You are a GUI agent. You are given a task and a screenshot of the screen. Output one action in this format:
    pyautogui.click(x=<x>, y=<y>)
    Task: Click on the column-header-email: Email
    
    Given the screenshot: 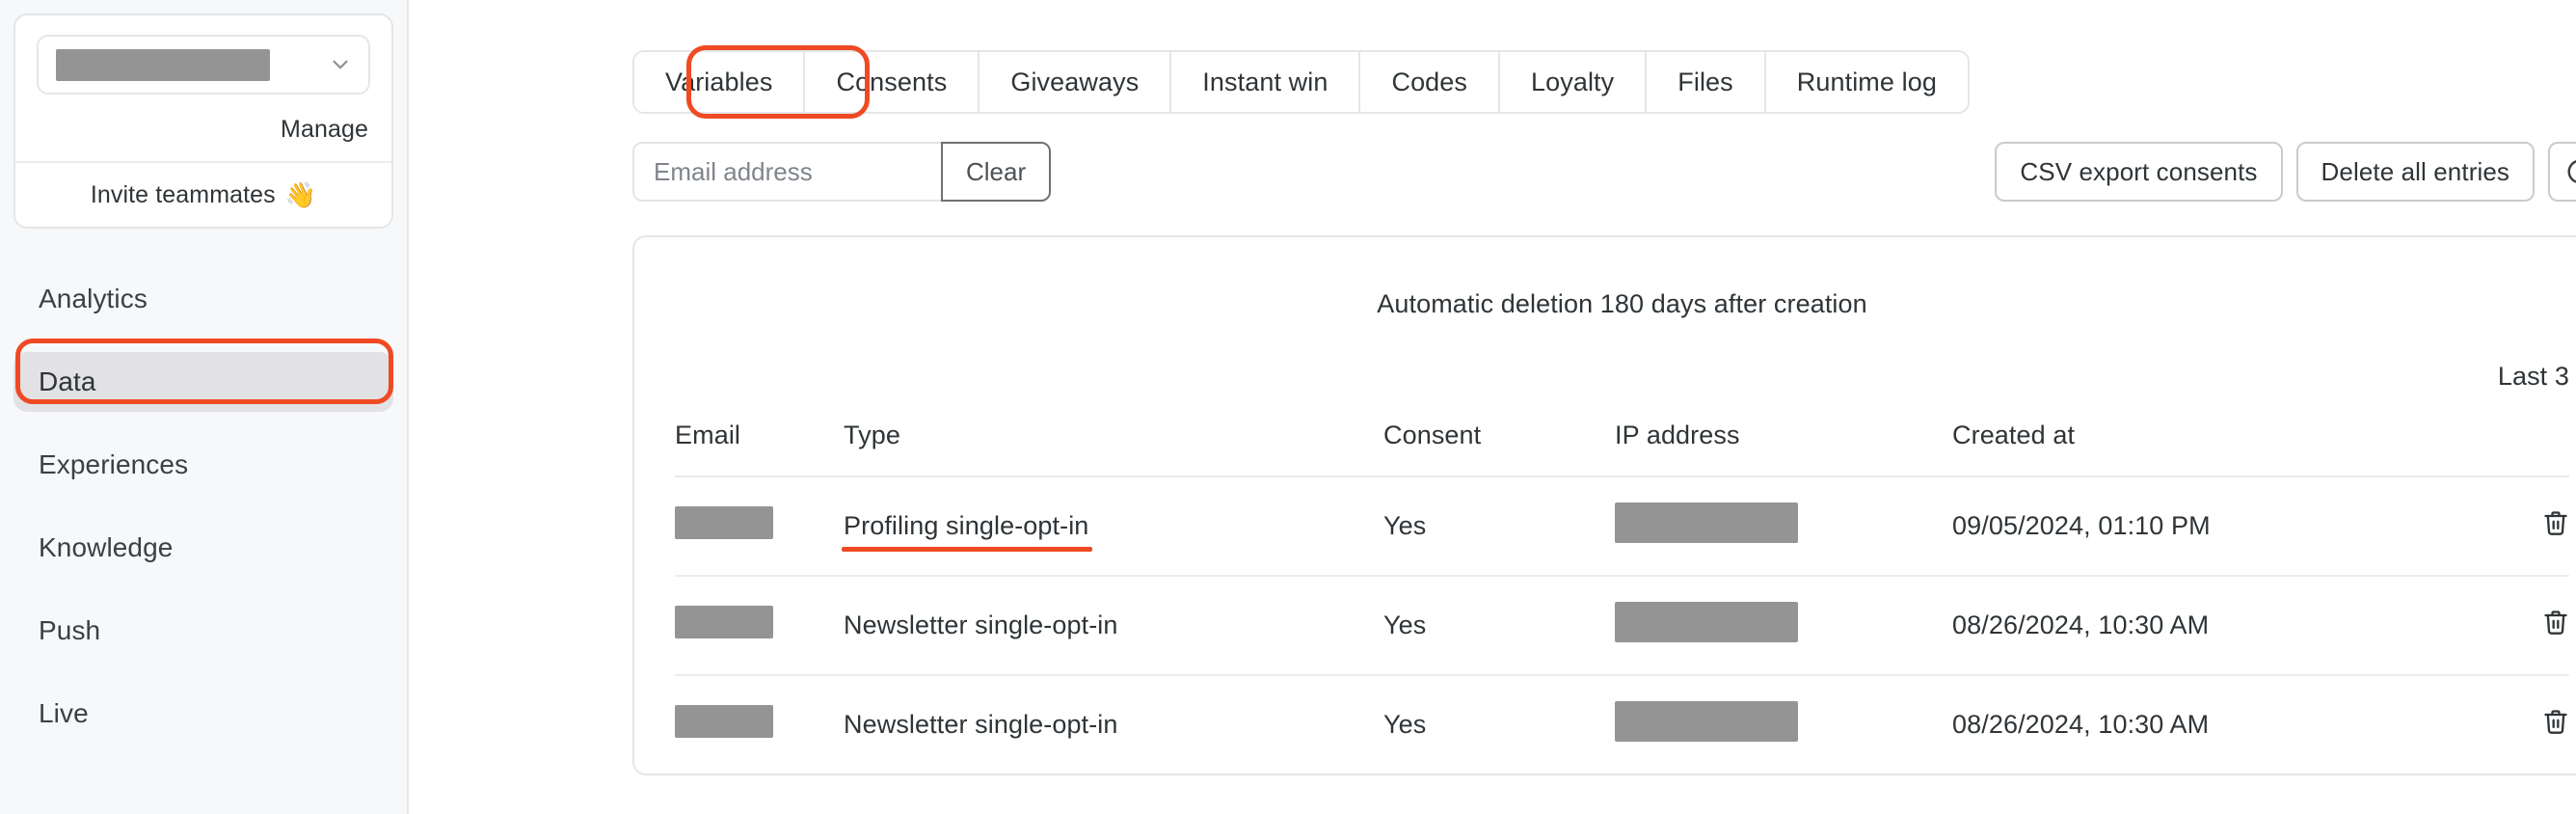 What is the action you would take?
    pyautogui.click(x=760, y=442)
    